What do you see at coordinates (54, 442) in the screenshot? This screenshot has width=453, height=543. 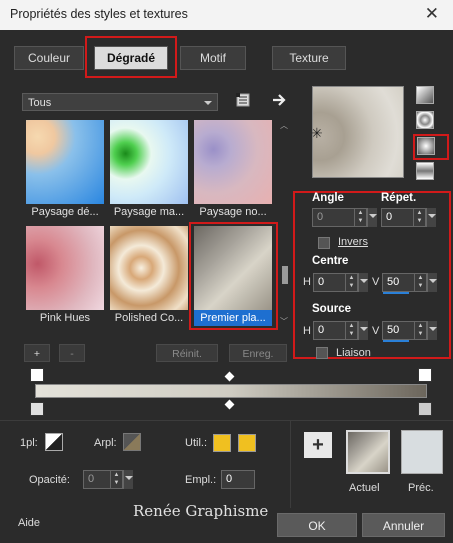 I see `first-plane-icon` at bounding box center [54, 442].